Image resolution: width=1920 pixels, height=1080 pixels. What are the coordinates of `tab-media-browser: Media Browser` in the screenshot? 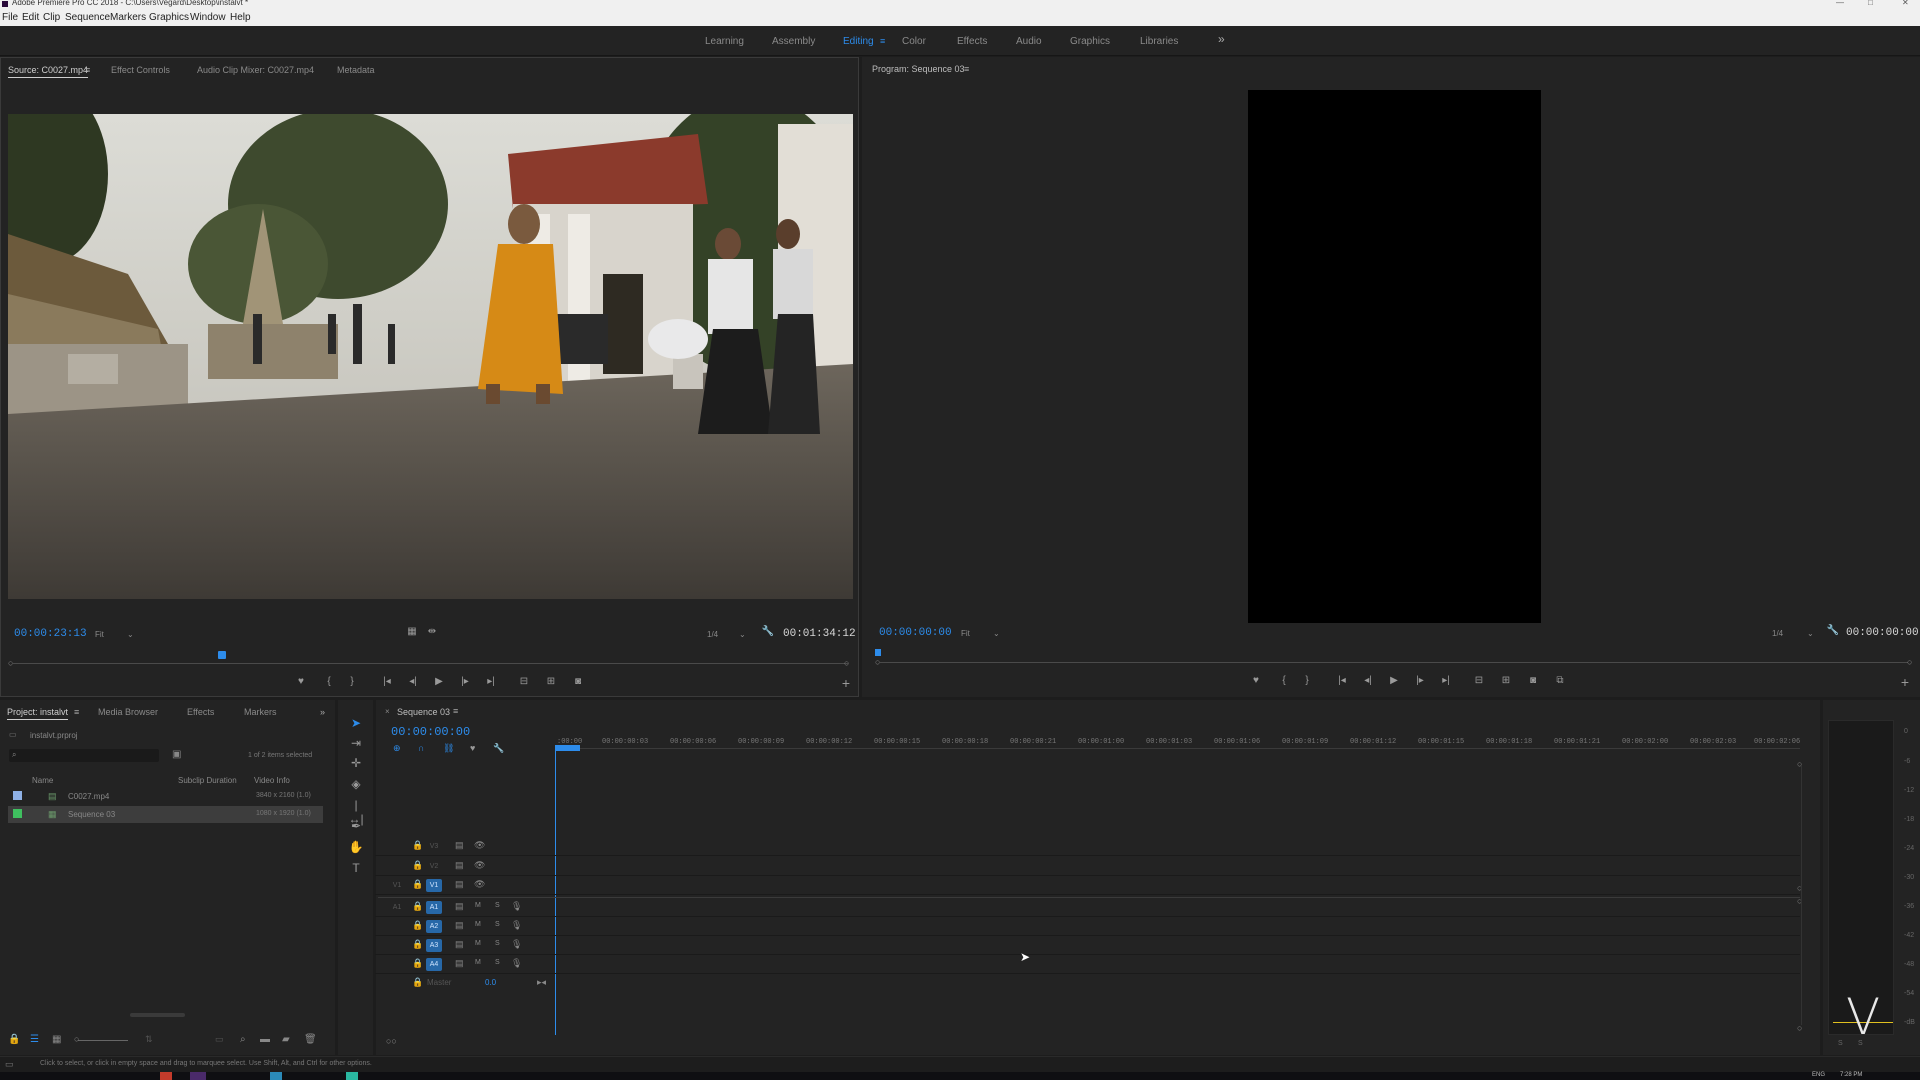 It's located at (128, 712).